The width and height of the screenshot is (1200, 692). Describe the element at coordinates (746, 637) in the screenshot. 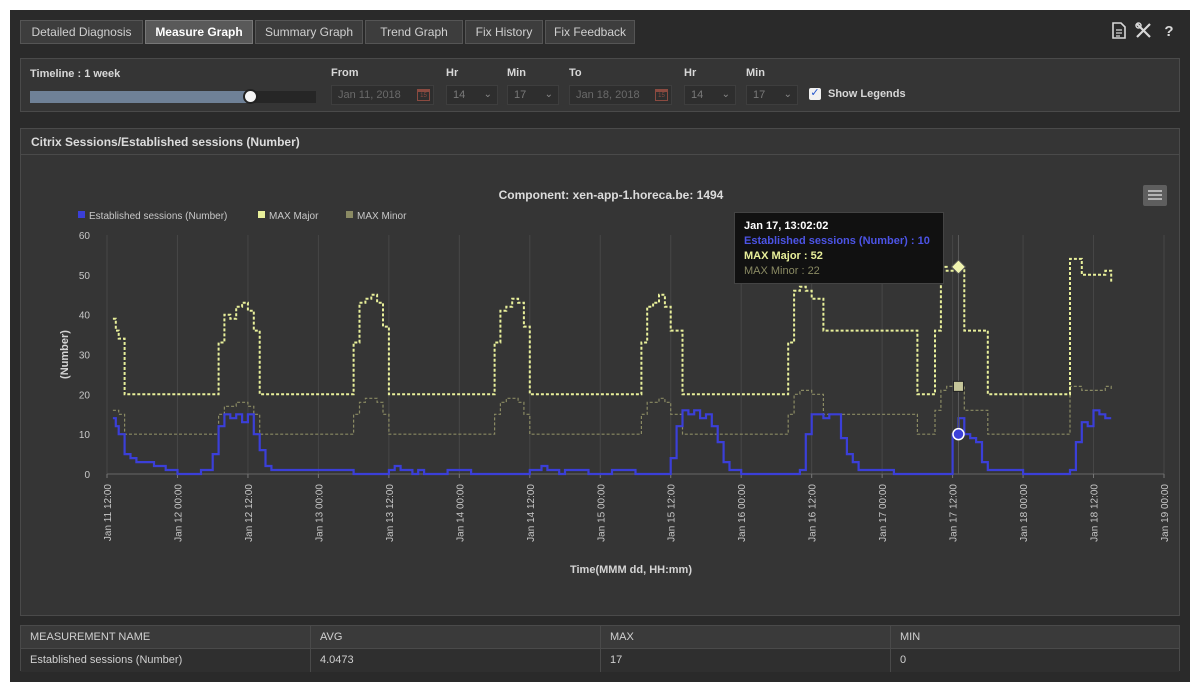

I see `column-header: MAX` at that location.